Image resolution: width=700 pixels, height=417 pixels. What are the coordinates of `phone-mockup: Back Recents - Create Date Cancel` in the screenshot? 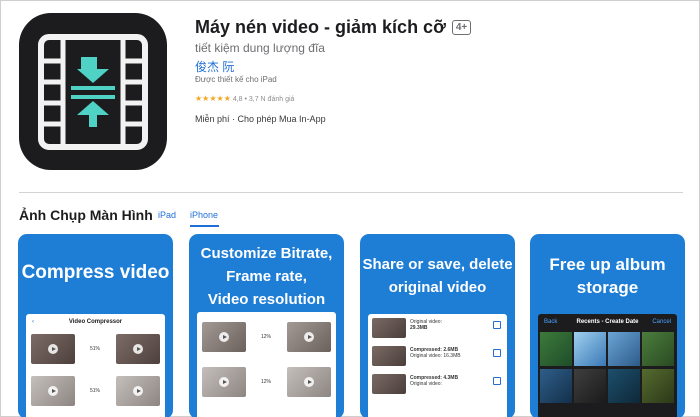 It's located at (607, 365).